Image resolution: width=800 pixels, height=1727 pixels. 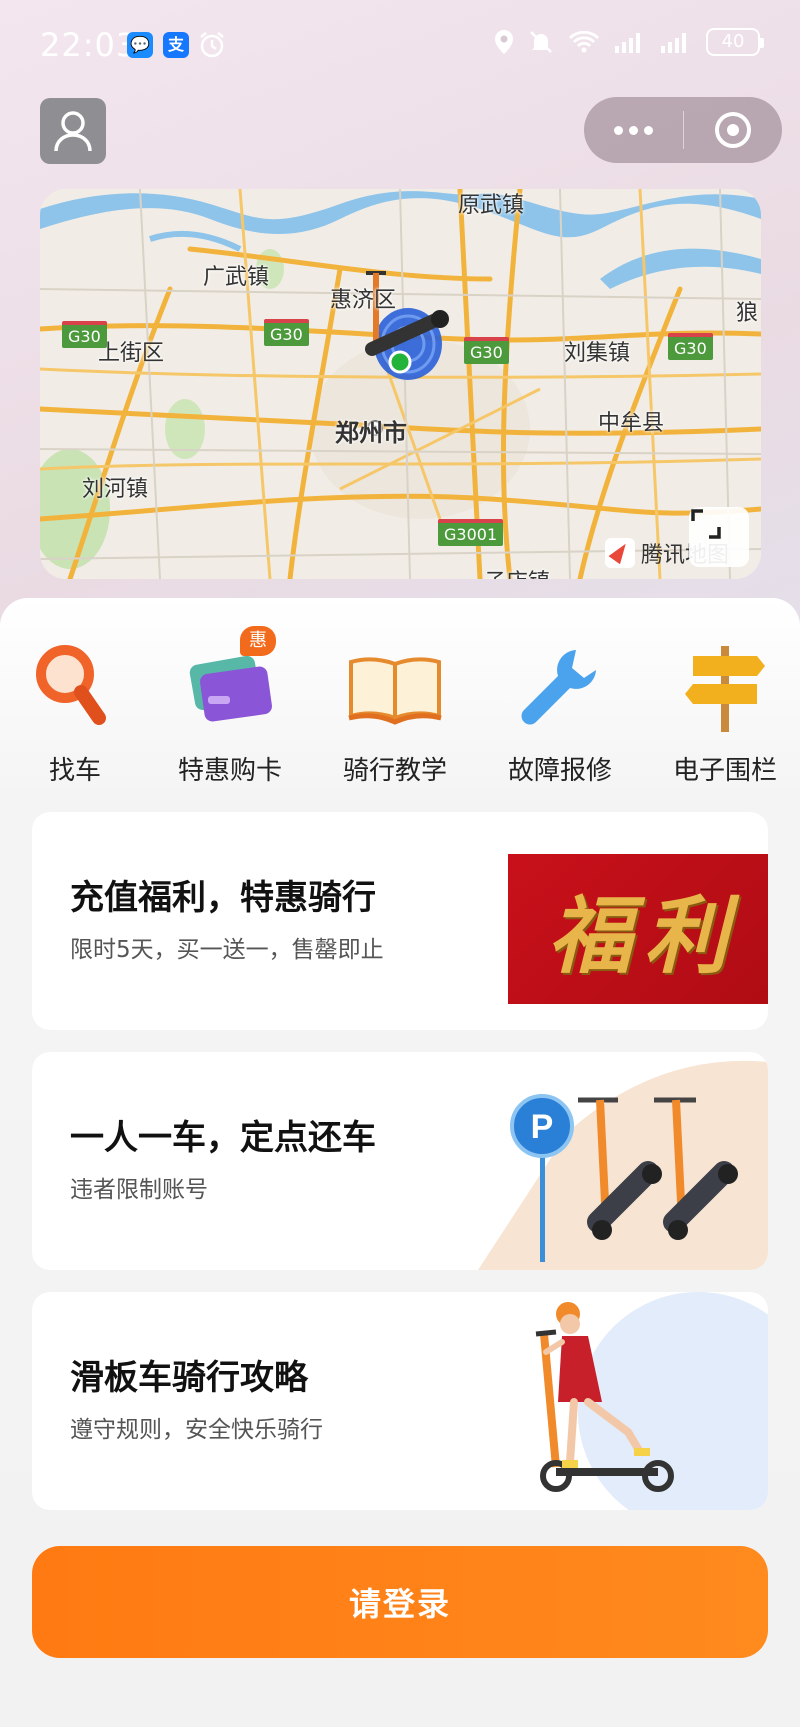 What do you see at coordinates (724, 771) in the screenshot?
I see `menu-label: 电子围栏` at bounding box center [724, 771].